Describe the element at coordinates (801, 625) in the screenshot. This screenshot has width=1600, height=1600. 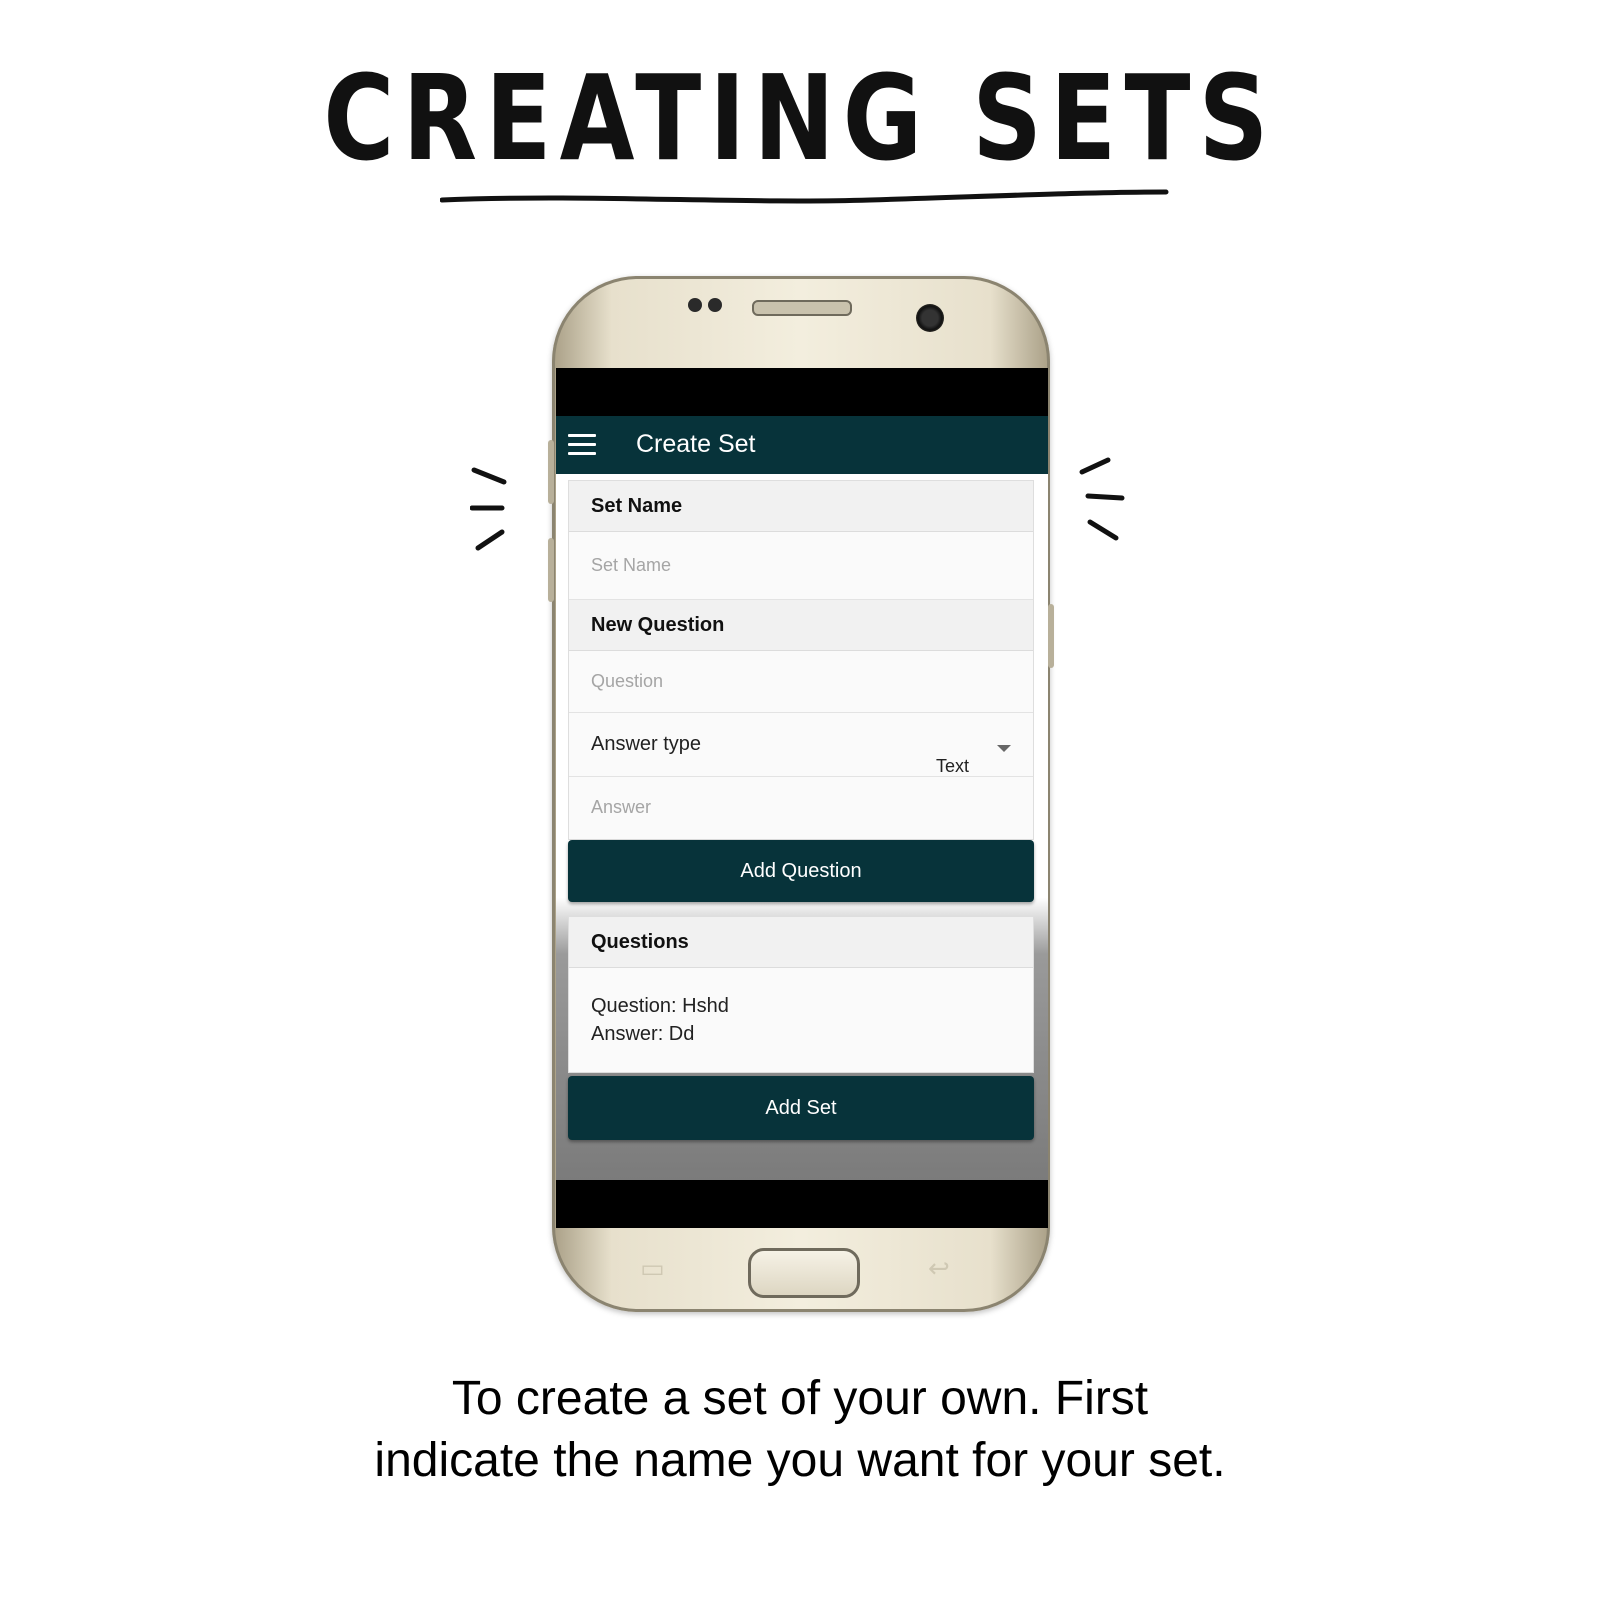
I see `new-question-header: New Question` at that location.